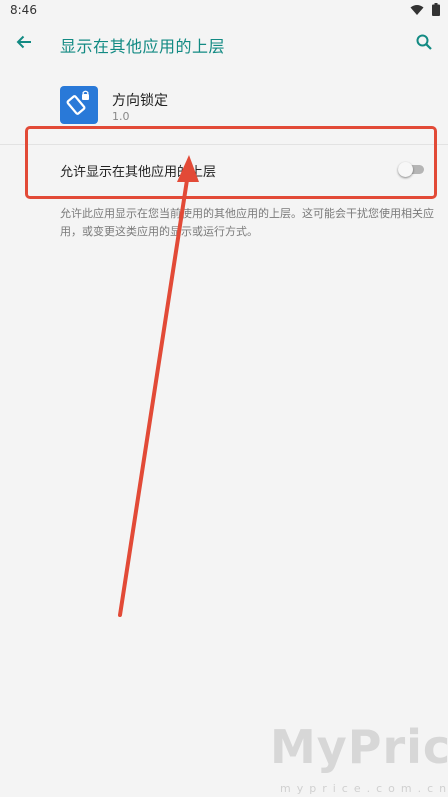 The width and height of the screenshot is (448, 797). What do you see at coordinates (364, 788) in the screenshot?
I see `watermark-domain: myprice.com.cn` at bounding box center [364, 788].